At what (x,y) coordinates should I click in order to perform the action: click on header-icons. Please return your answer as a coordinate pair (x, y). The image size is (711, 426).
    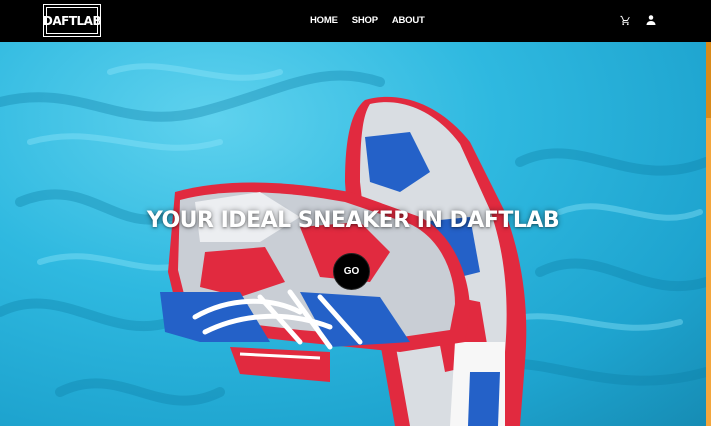
    Looking at the image, I should click on (638, 20).